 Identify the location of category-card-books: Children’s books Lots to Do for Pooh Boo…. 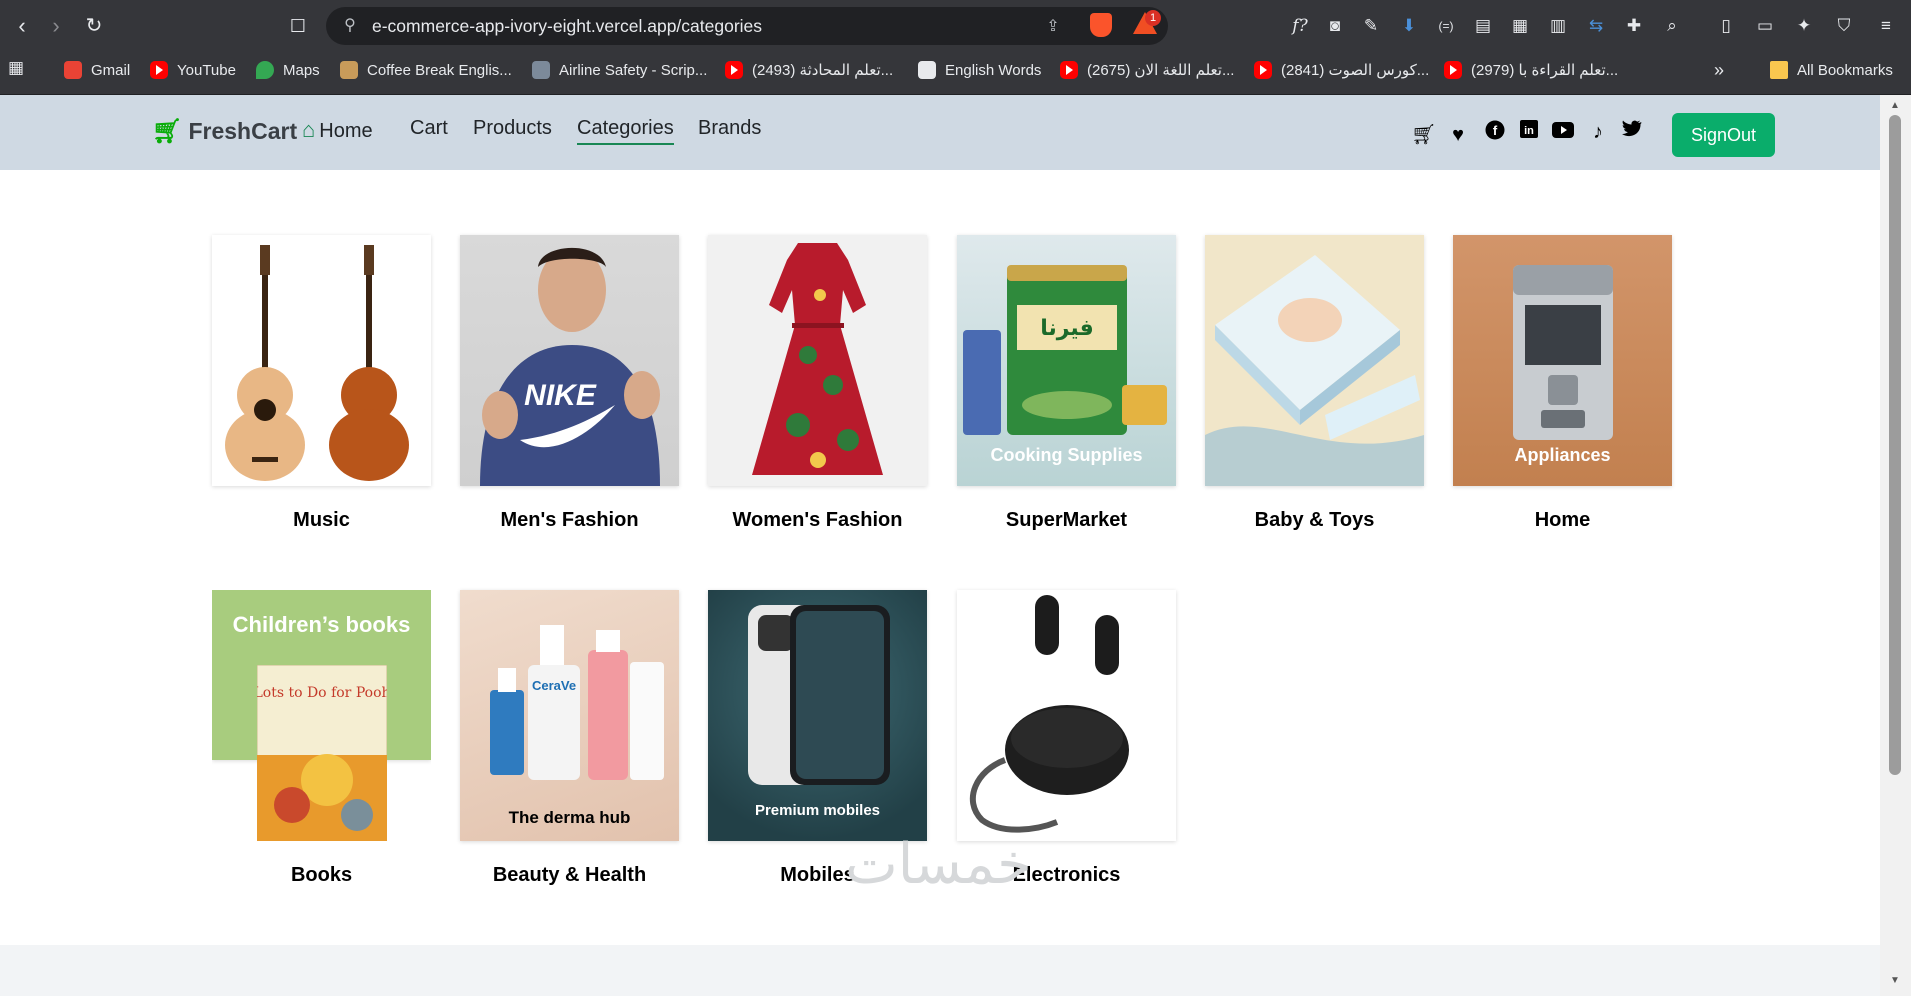
(321, 738).